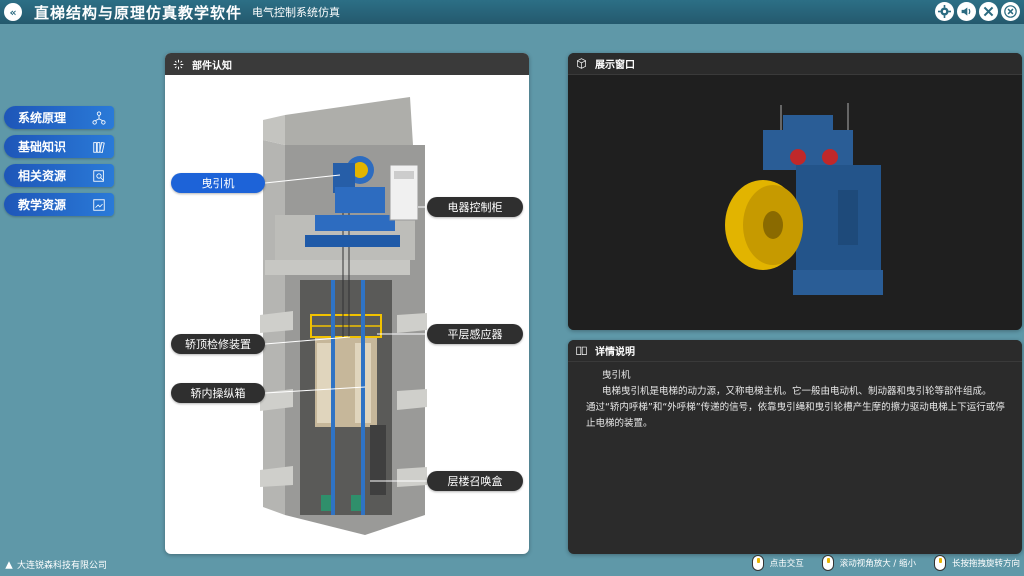  What do you see at coordinates (475, 481) in the screenshot?
I see `label-hall-call-box: 层楼召唤盒` at bounding box center [475, 481].